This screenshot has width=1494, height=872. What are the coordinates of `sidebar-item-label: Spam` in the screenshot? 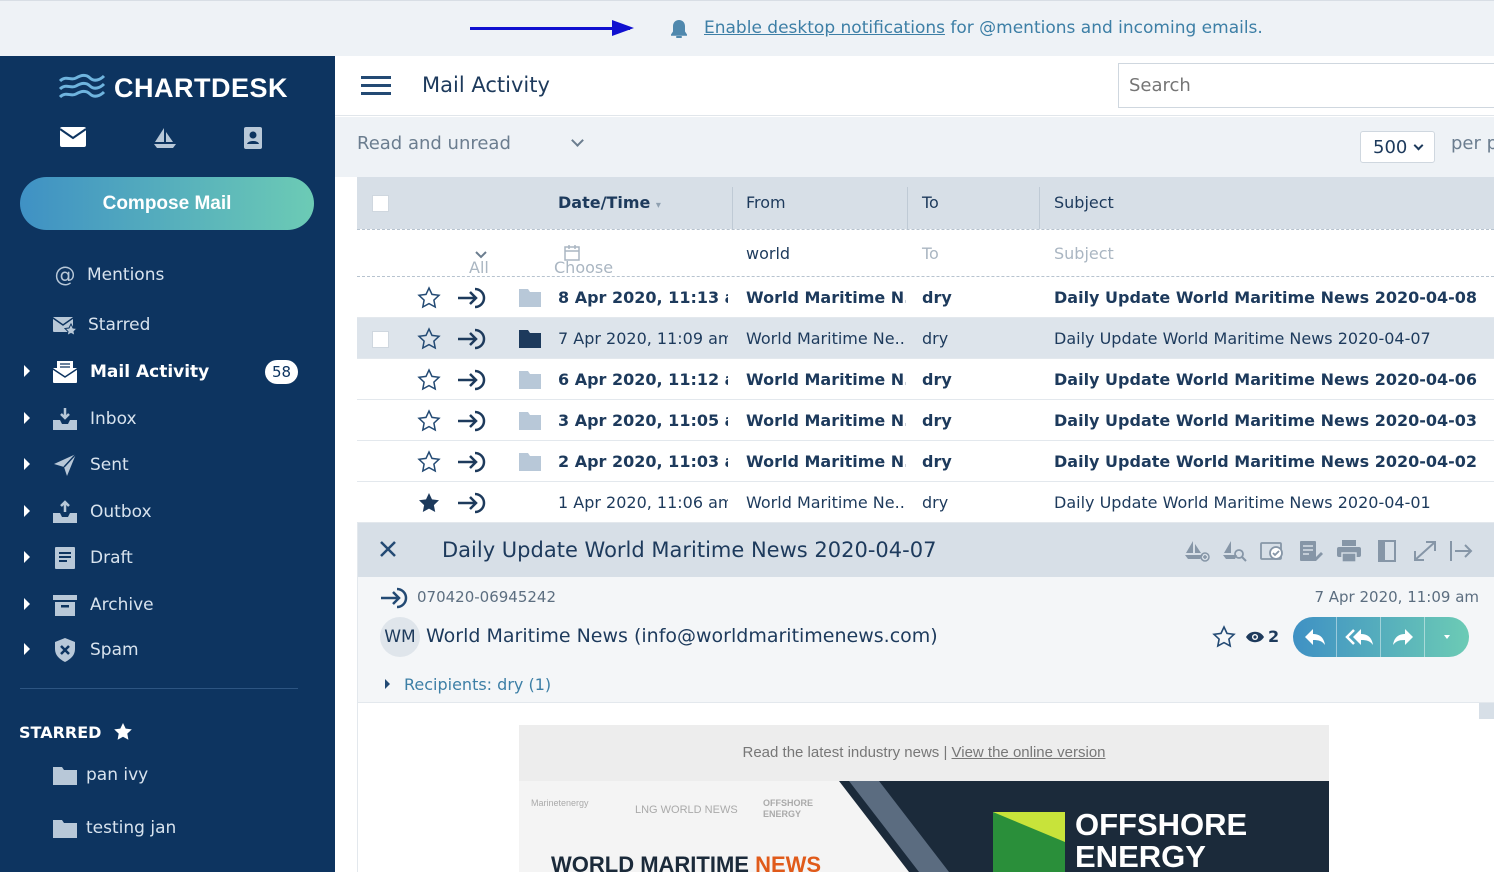 It's located at (114, 650).